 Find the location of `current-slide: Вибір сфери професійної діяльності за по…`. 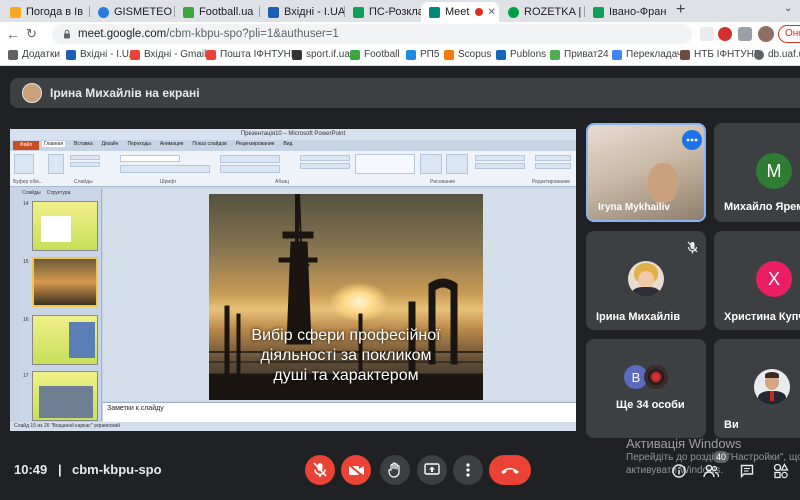

current-slide: Вибір сфери професійної діяльності за по… is located at coordinates (346, 297).